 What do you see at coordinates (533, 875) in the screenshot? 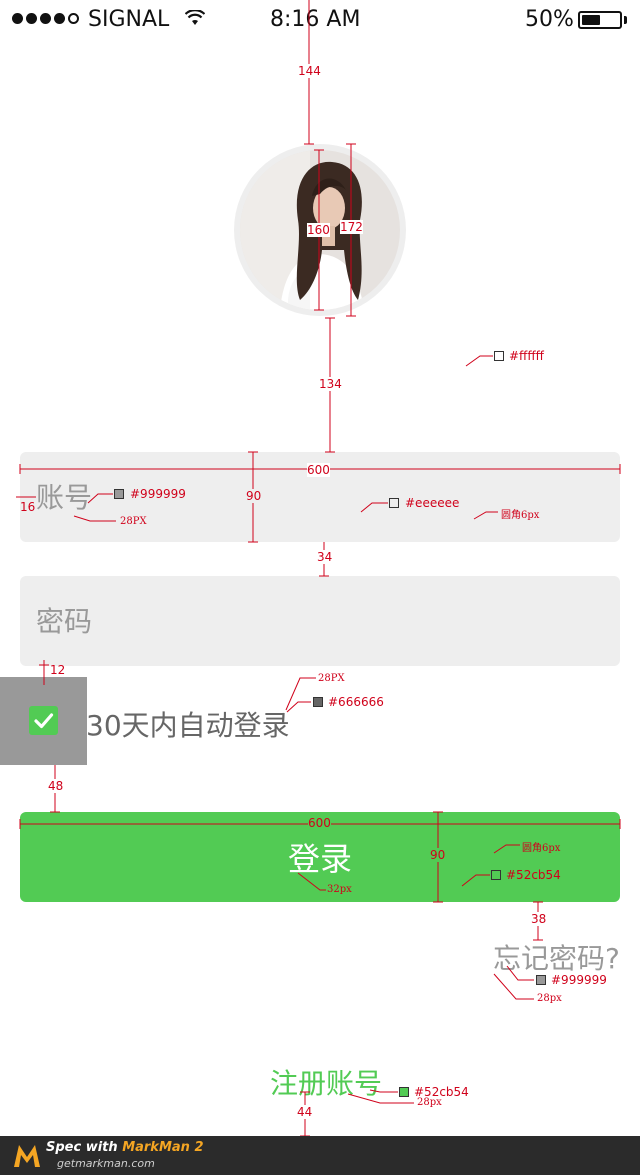
I see `annotation-label: #52cb54` at bounding box center [533, 875].